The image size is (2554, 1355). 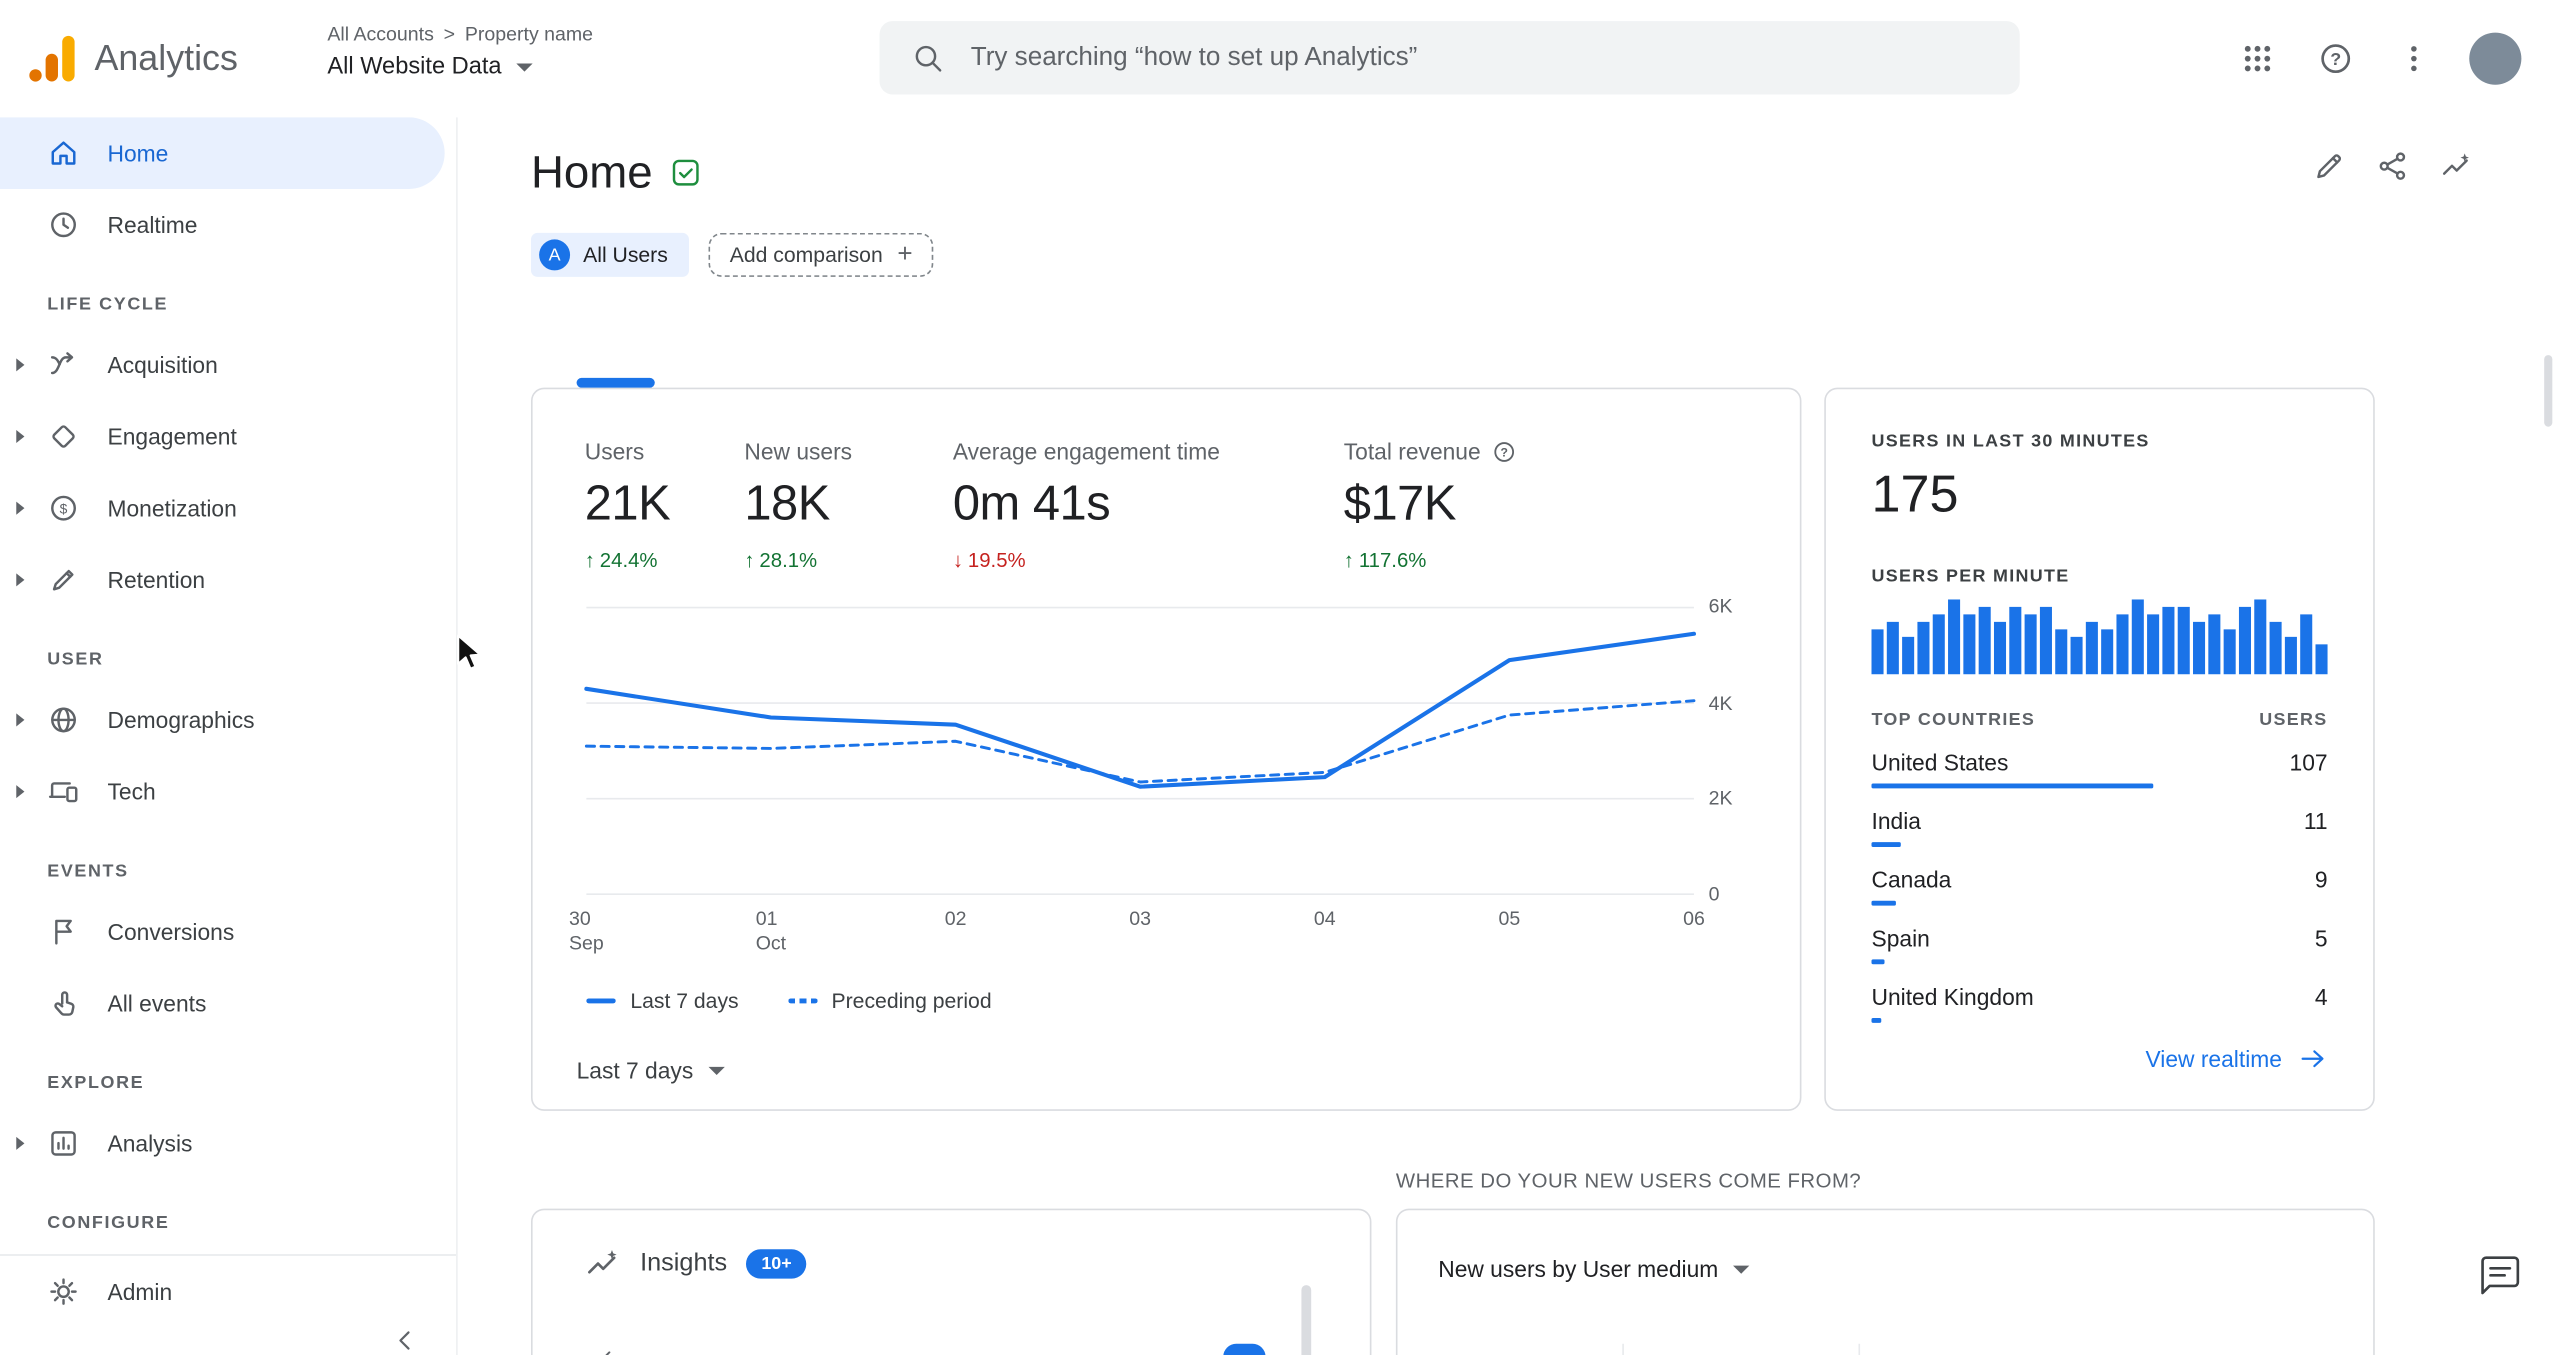 I want to click on sidebar-item-label: Engagement, so click(x=172, y=436).